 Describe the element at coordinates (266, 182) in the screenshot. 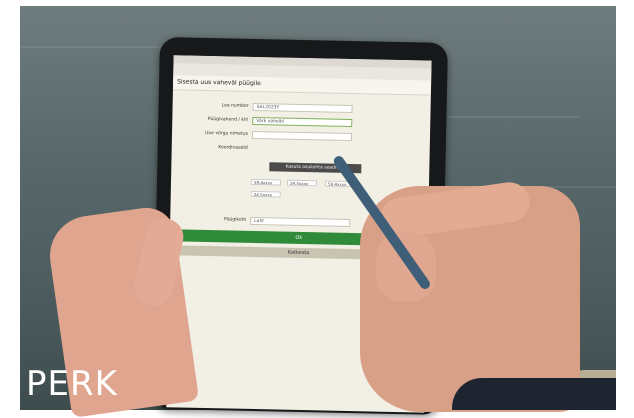

I see `coordinate-input: 59.4xxxx` at that location.